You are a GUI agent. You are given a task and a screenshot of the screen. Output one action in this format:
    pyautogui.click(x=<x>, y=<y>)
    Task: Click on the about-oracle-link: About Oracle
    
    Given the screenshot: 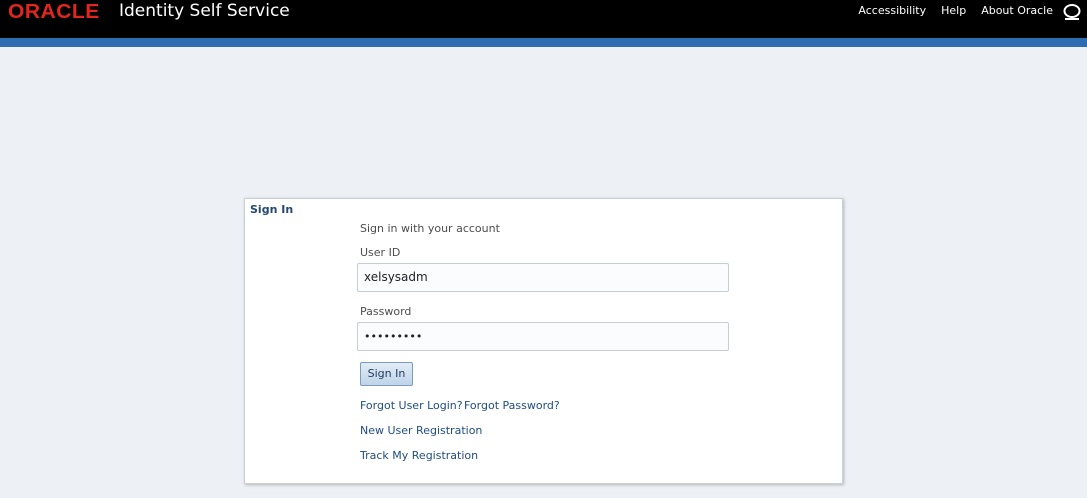 What is the action you would take?
    pyautogui.click(x=1017, y=10)
    